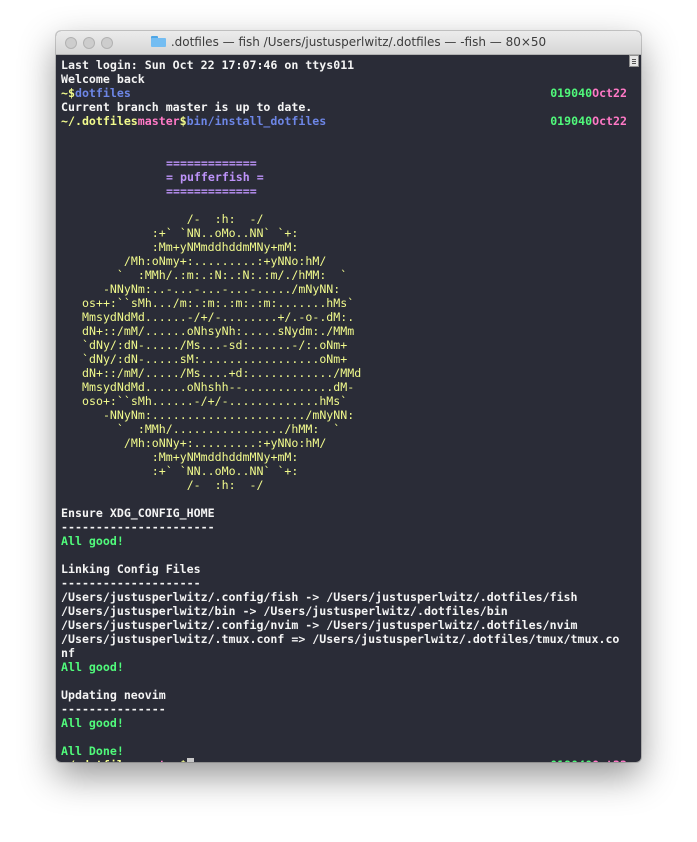  What do you see at coordinates (256, 121) in the screenshot?
I see `prompt-command: bin/install_dotfiles` at bounding box center [256, 121].